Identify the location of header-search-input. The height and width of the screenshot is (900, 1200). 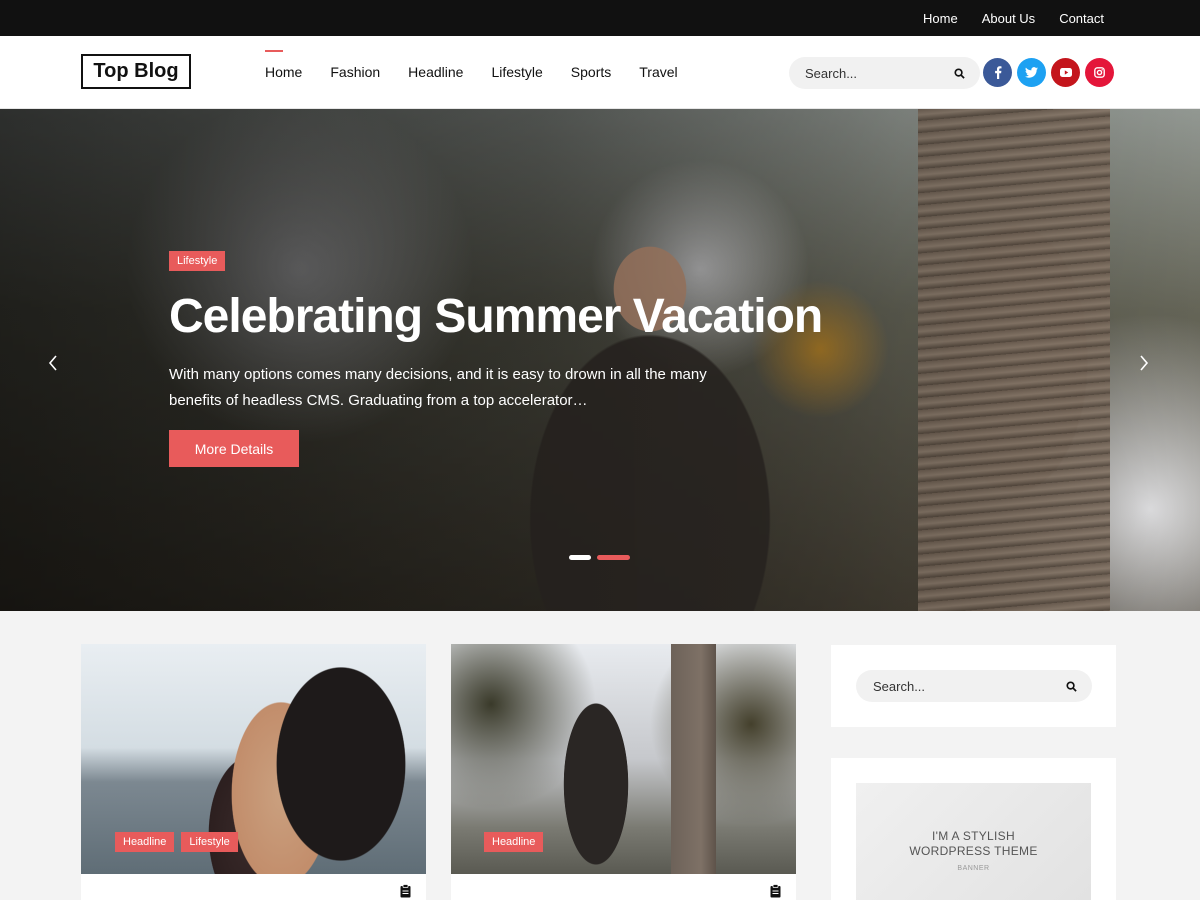
(875, 73).